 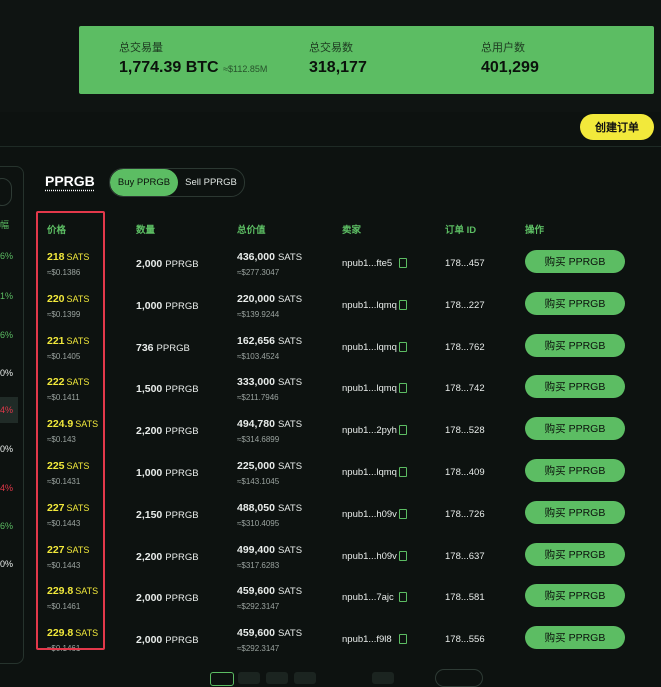 What do you see at coordinates (465, 598) in the screenshot?
I see `order-id: 178...581` at bounding box center [465, 598].